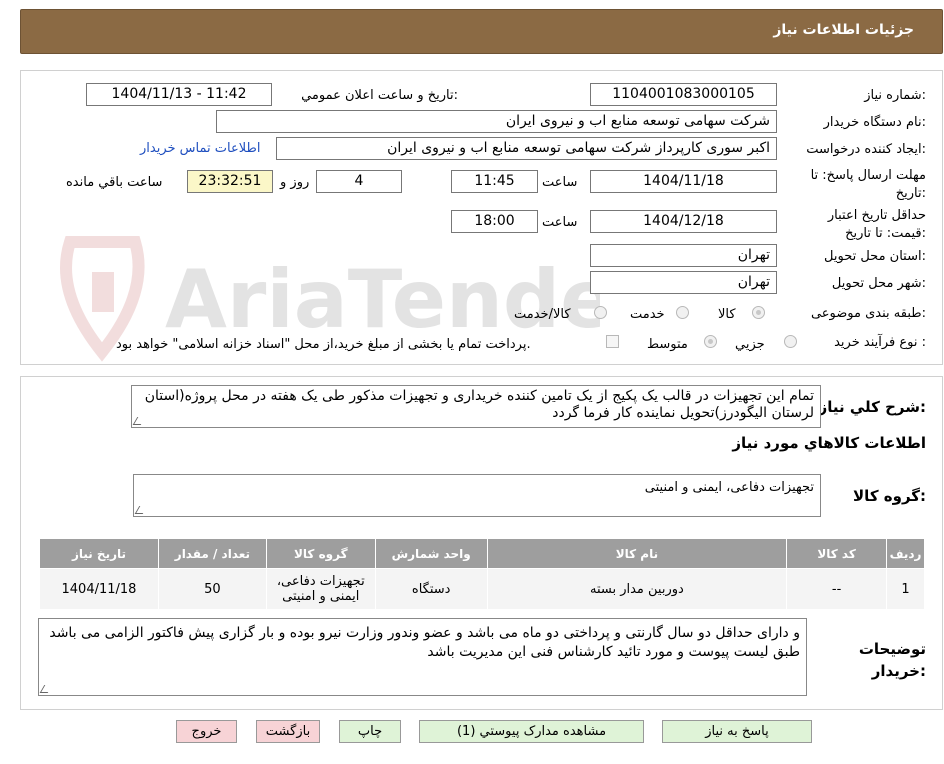 The image size is (944, 764). What do you see at coordinates (683, 221) in the screenshot?
I see `price-valid-date-field: 1404/12/18` at bounding box center [683, 221].